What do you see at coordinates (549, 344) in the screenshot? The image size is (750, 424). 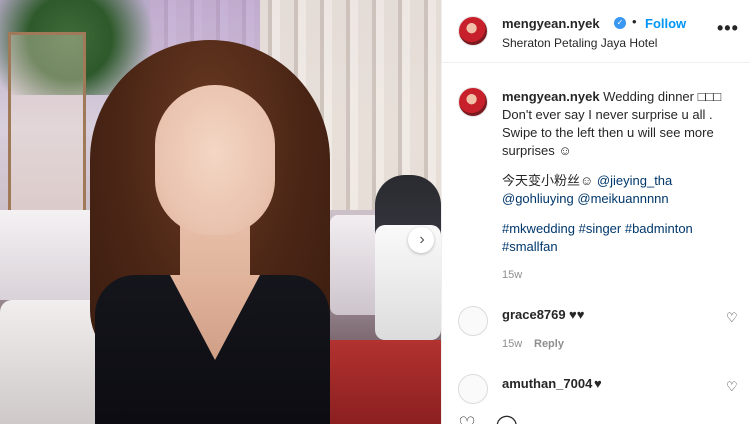 I see `reply-button: Reply` at bounding box center [549, 344].